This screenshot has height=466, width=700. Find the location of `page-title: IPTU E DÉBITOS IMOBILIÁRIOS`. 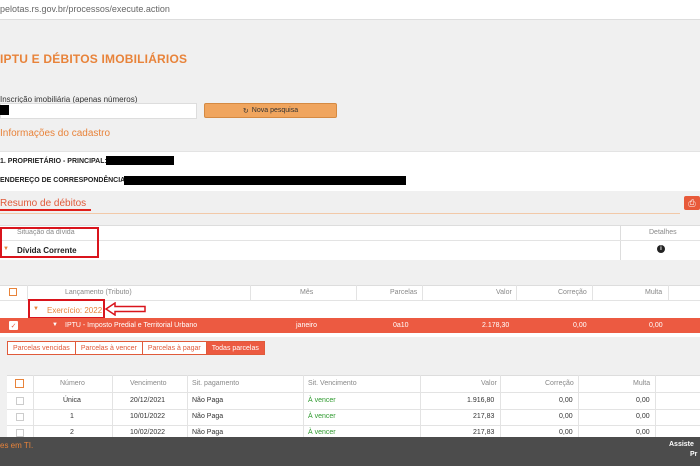

page-title: IPTU E DÉBITOS IMOBILIÁRIOS is located at coordinates (94, 59).